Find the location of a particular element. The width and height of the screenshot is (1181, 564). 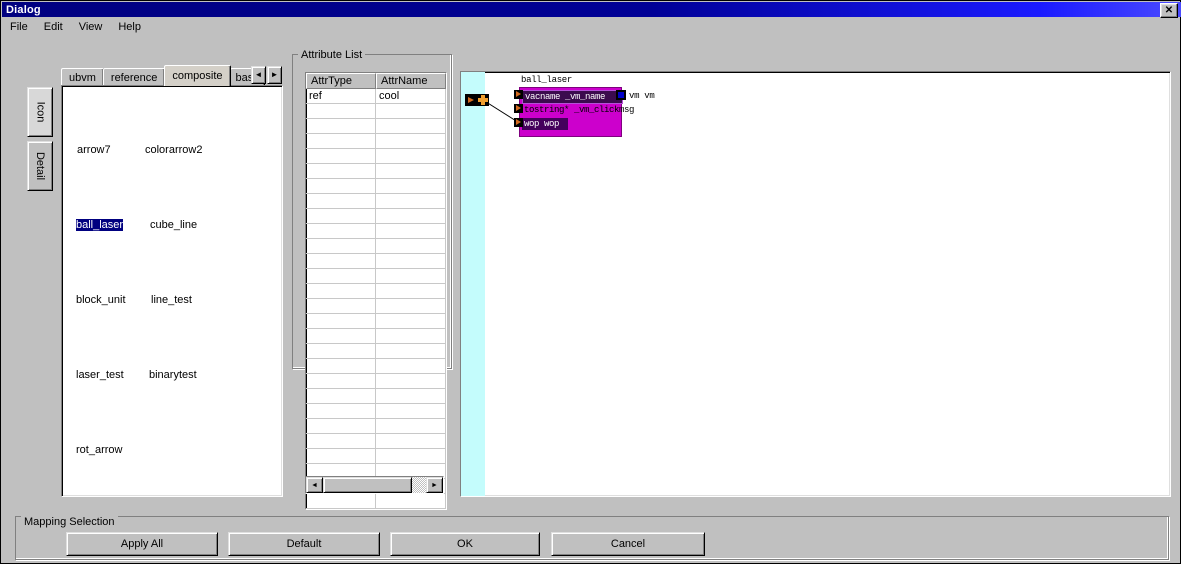

ok-button: OK is located at coordinates (465, 544).